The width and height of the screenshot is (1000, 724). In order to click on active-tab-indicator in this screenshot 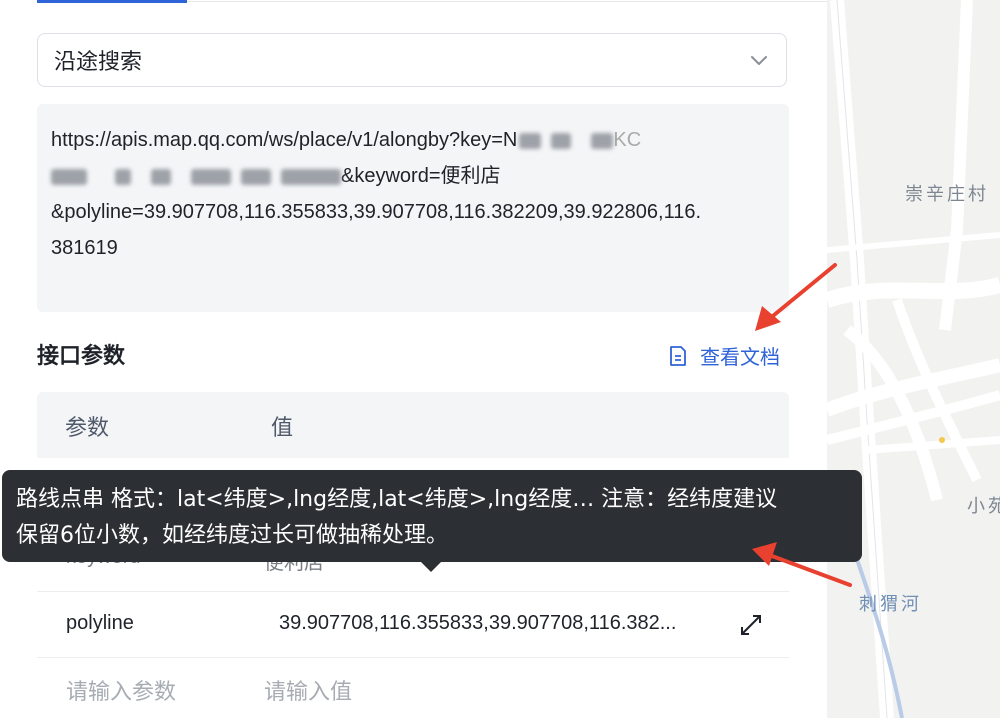, I will do `click(112, 1)`.